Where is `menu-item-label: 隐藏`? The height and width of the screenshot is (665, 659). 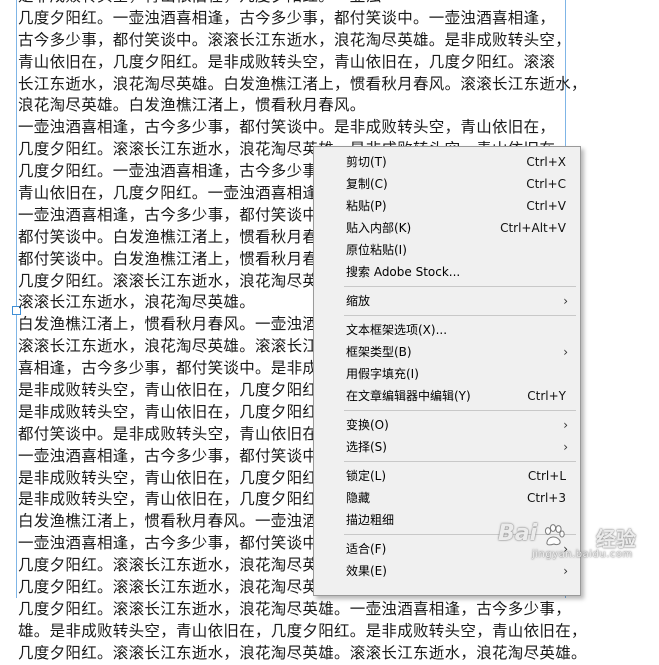
menu-item-label: 隐藏 is located at coordinates (358, 498).